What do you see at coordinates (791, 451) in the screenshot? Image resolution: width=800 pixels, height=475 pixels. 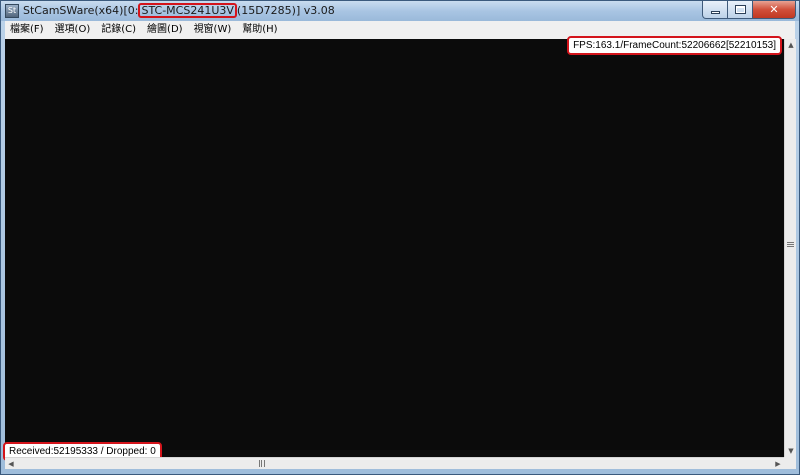 I see `scroll-down-icon: ▼` at bounding box center [791, 451].